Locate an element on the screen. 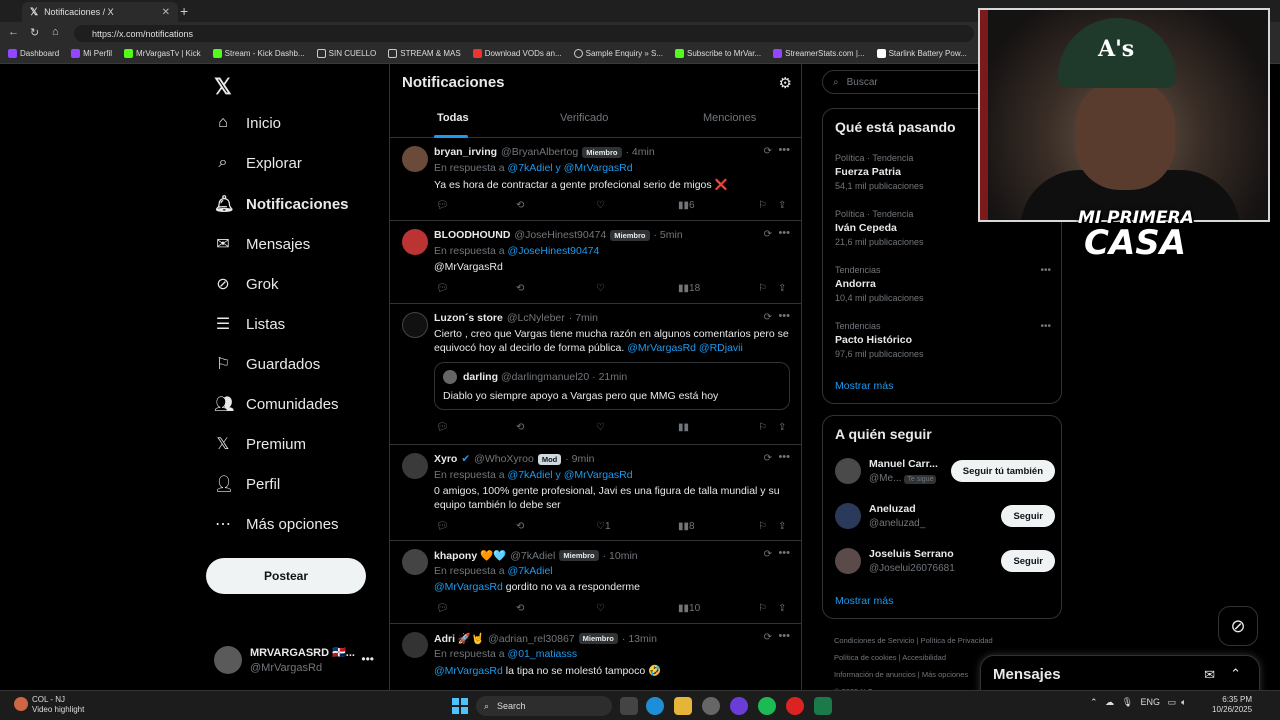 The image size is (1280, 720). bookmark: Mi Perfil is located at coordinates (91, 53).